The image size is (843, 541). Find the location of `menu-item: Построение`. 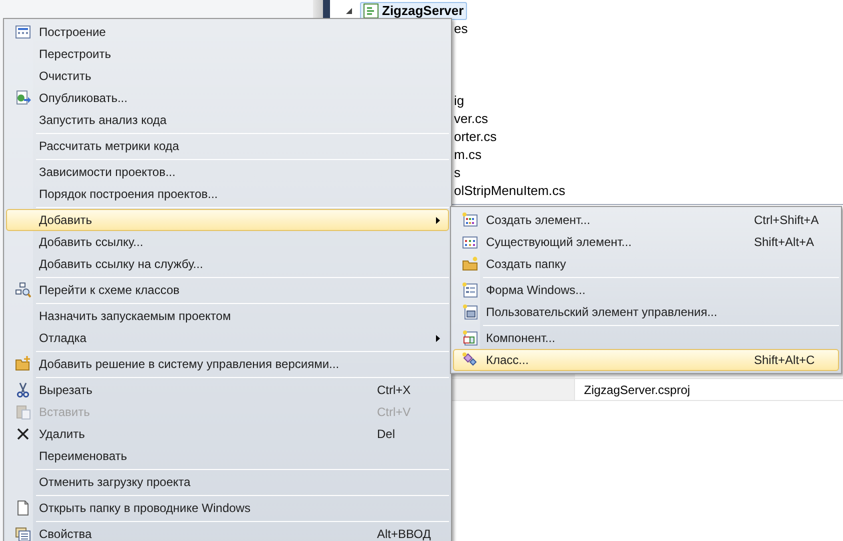

menu-item: Построение is located at coordinates (227, 32).